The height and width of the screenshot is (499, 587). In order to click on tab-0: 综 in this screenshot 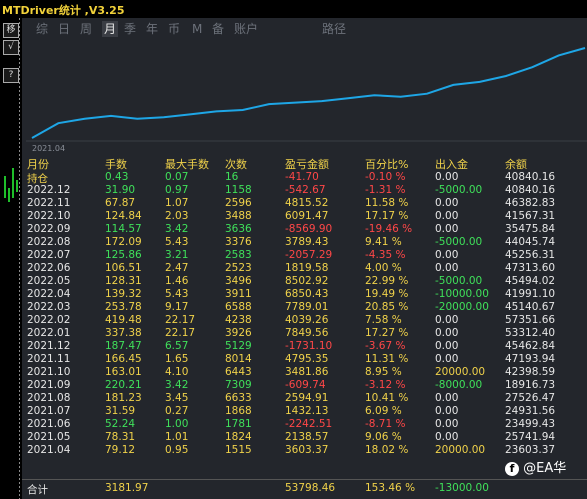, I will do `click(42, 29)`.